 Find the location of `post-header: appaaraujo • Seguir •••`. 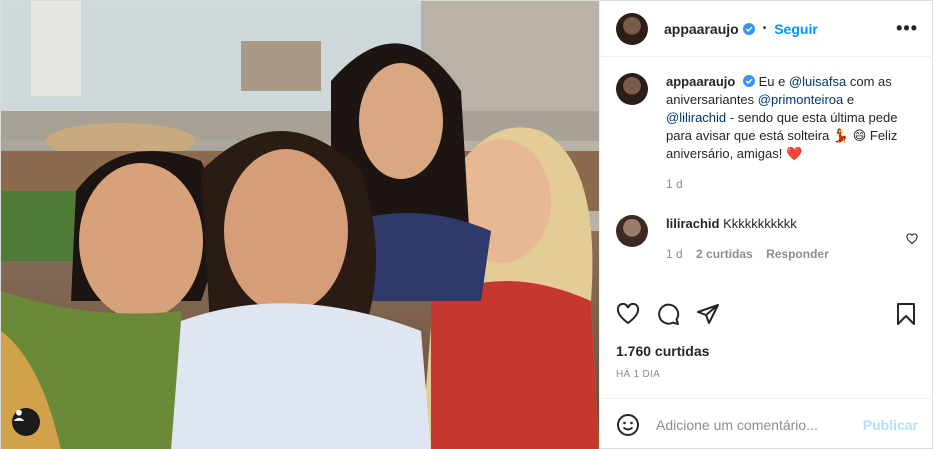

post-header: appaaraujo • Seguir ••• is located at coordinates (766, 29).